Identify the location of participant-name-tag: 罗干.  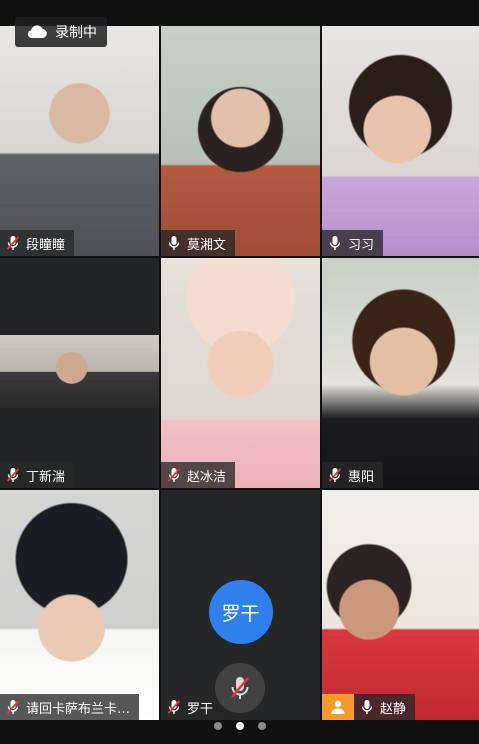
(192, 707).